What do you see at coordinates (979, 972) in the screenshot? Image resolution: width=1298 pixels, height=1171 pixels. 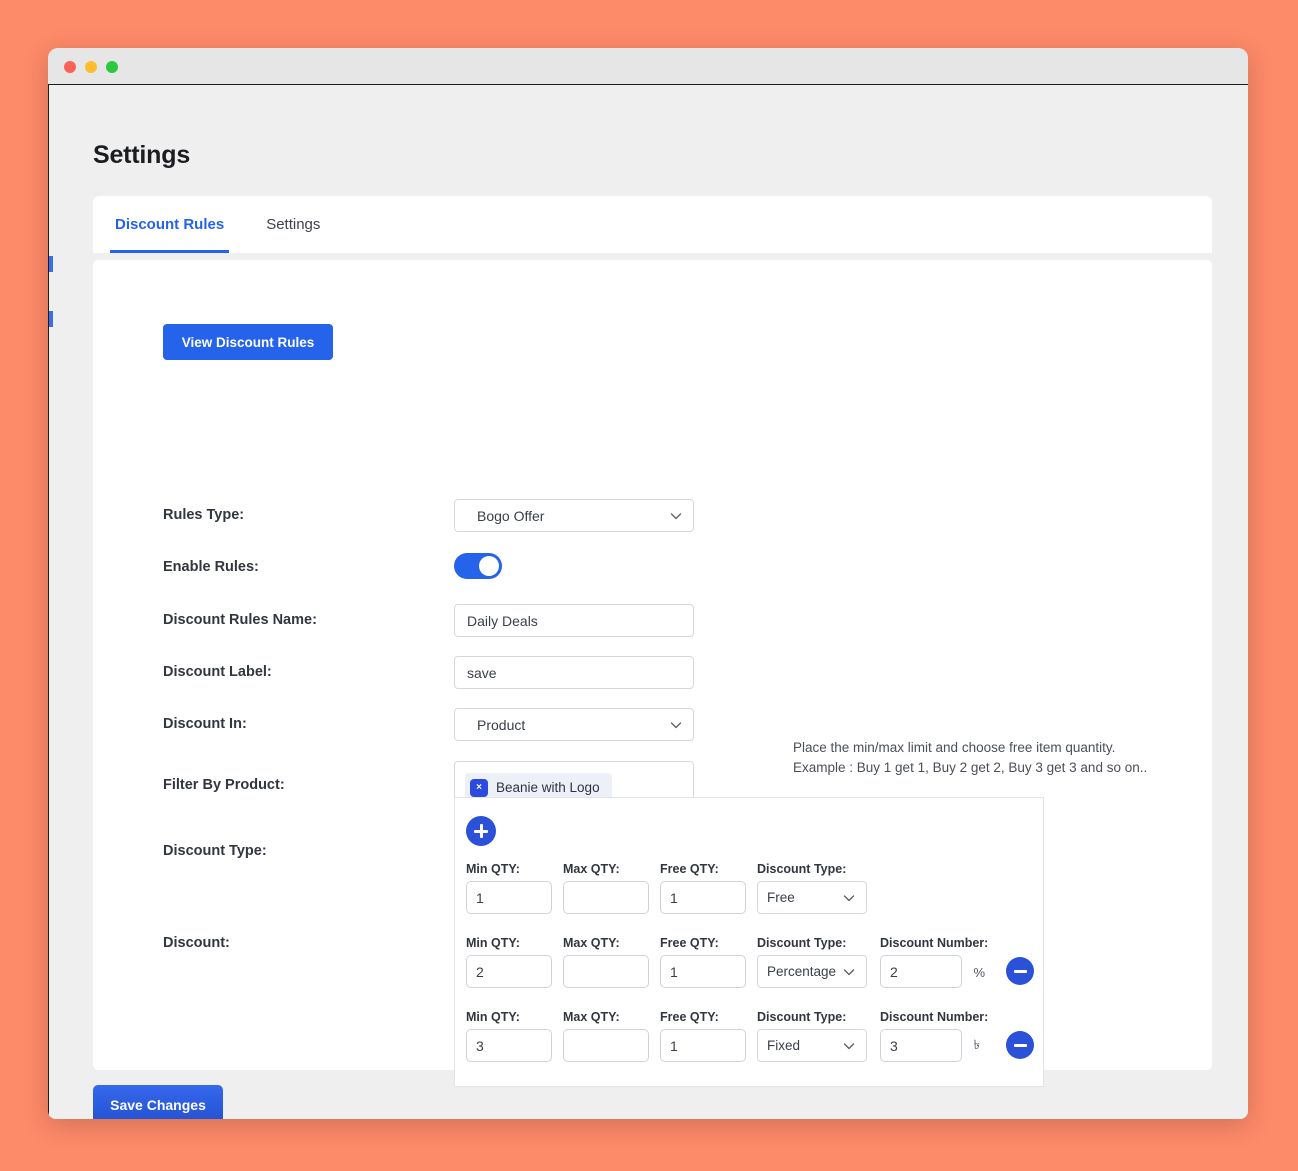 I see `discount-unit-label: %` at bounding box center [979, 972].